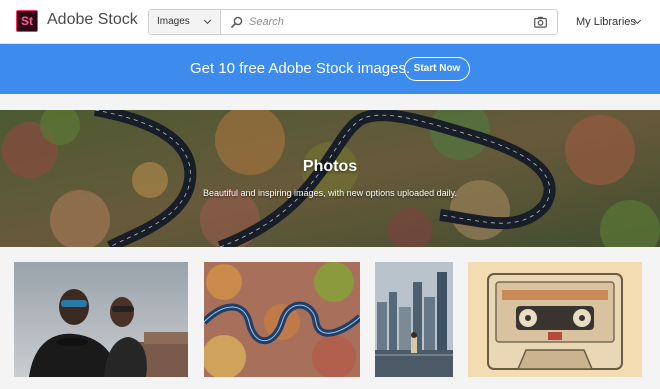 Image resolution: width=660 pixels, height=389 pixels. Describe the element at coordinates (173, 21) in the screenshot. I see `search-type-label: Images` at that location.